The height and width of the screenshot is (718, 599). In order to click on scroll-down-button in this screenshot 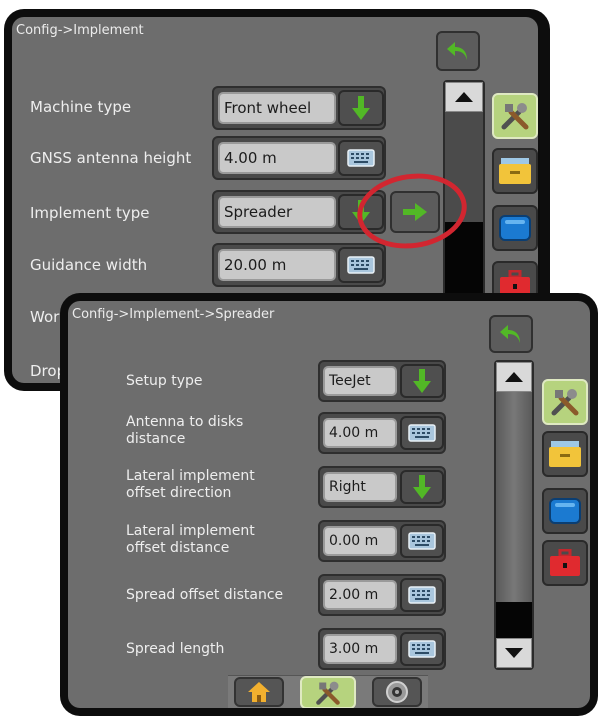, I will do `click(514, 653)`.